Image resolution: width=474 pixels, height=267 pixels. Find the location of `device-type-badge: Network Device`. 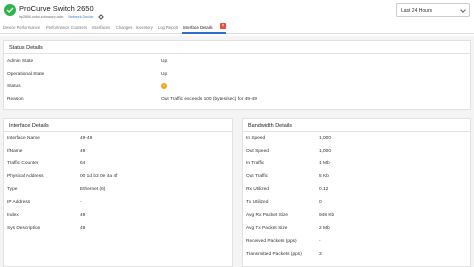

device-type-badge: Network Device is located at coordinates (80, 17).